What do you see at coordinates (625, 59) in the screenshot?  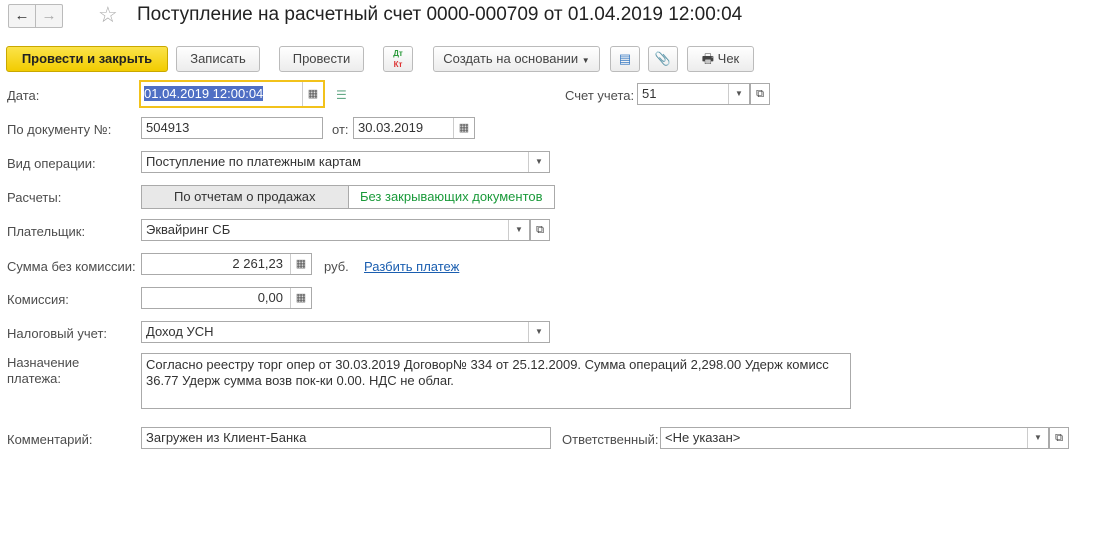 I see `structure-icon: ▤` at bounding box center [625, 59].